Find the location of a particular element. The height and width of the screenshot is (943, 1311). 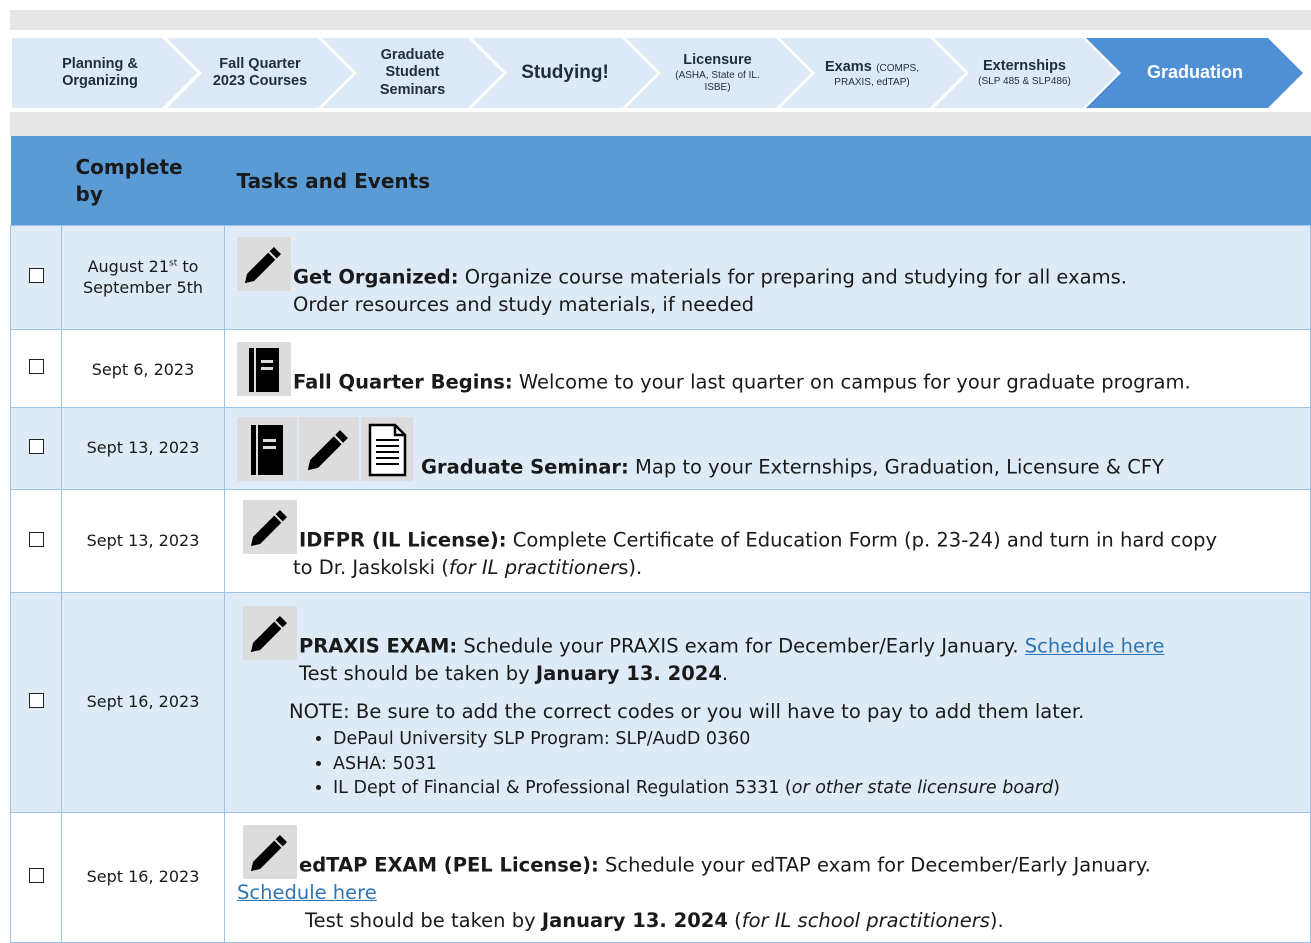

row1-title: Get Organized: is located at coordinates (376, 277).